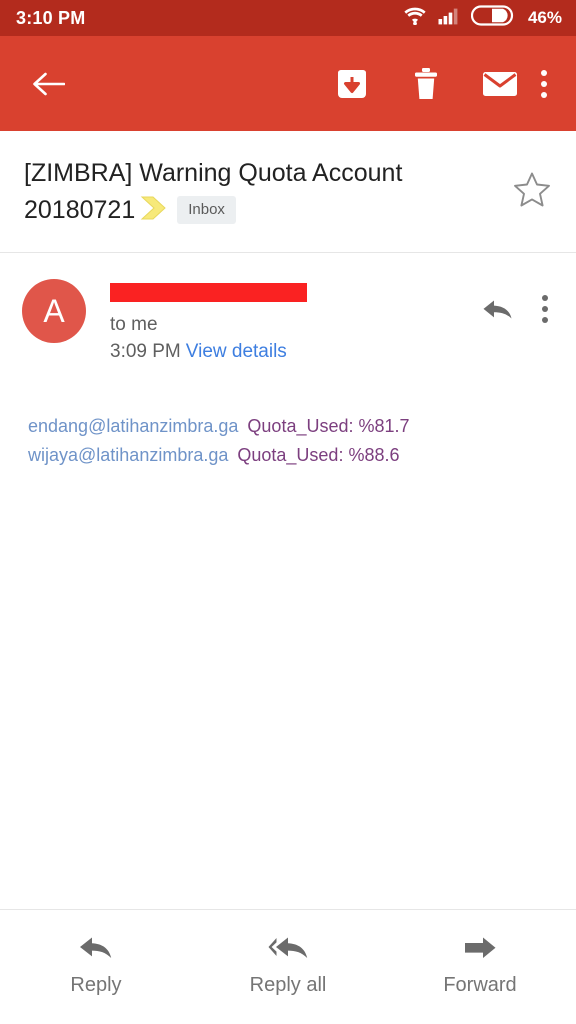  What do you see at coordinates (208, 292) in the screenshot?
I see `sender-name-redacted` at bounding box center [208, 292].